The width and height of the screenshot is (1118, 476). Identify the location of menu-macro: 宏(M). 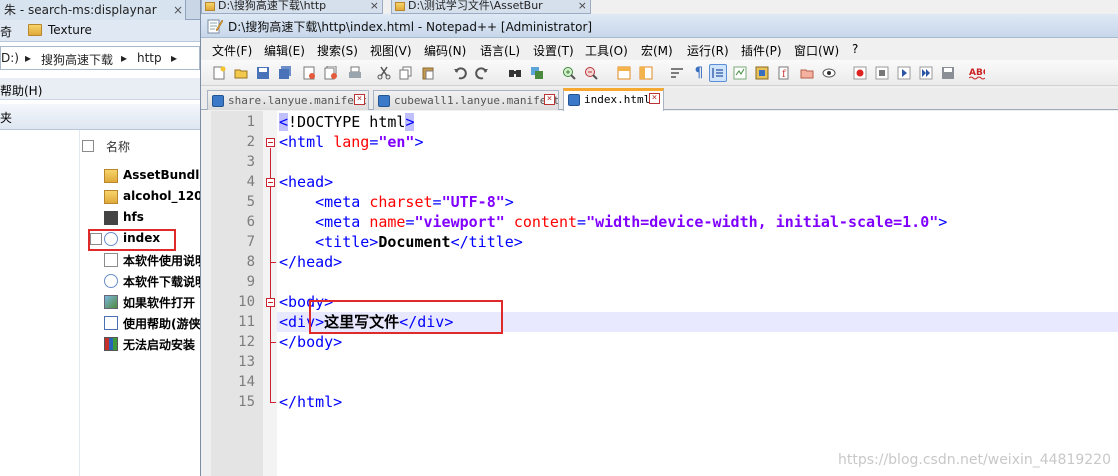
(657, 50).